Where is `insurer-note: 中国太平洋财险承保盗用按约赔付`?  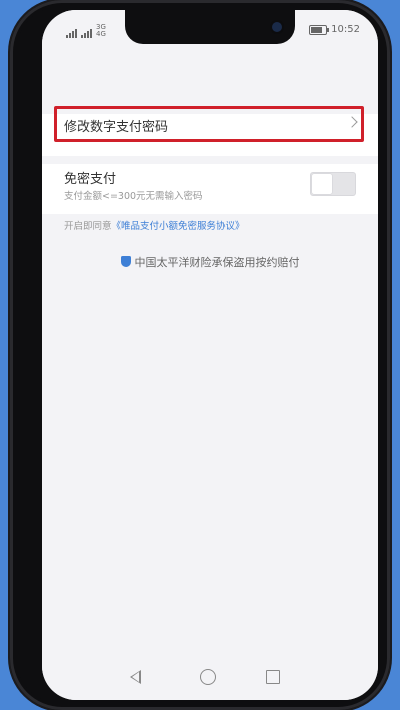 insurer-note: 中国太平洋财险承保盗用按约赔付 is located at coordinates (210, 262).